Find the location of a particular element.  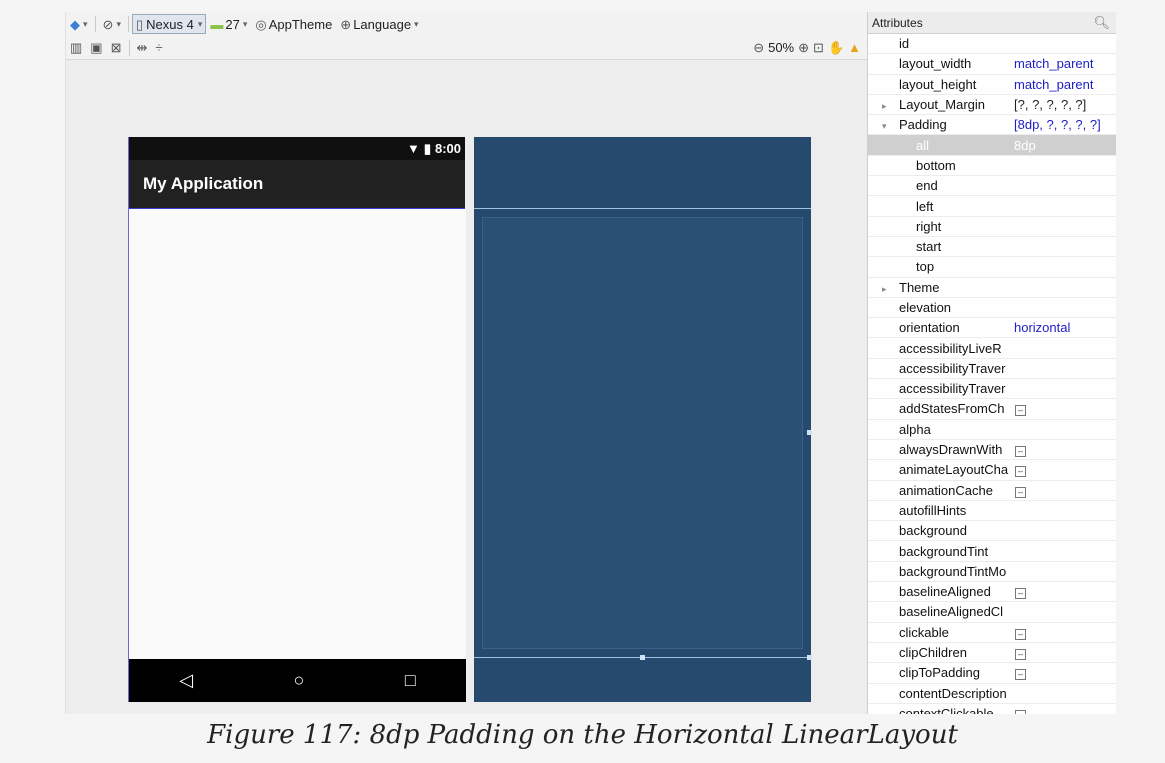

attribute-name-text: elevation is located at coordinates (925, 307).